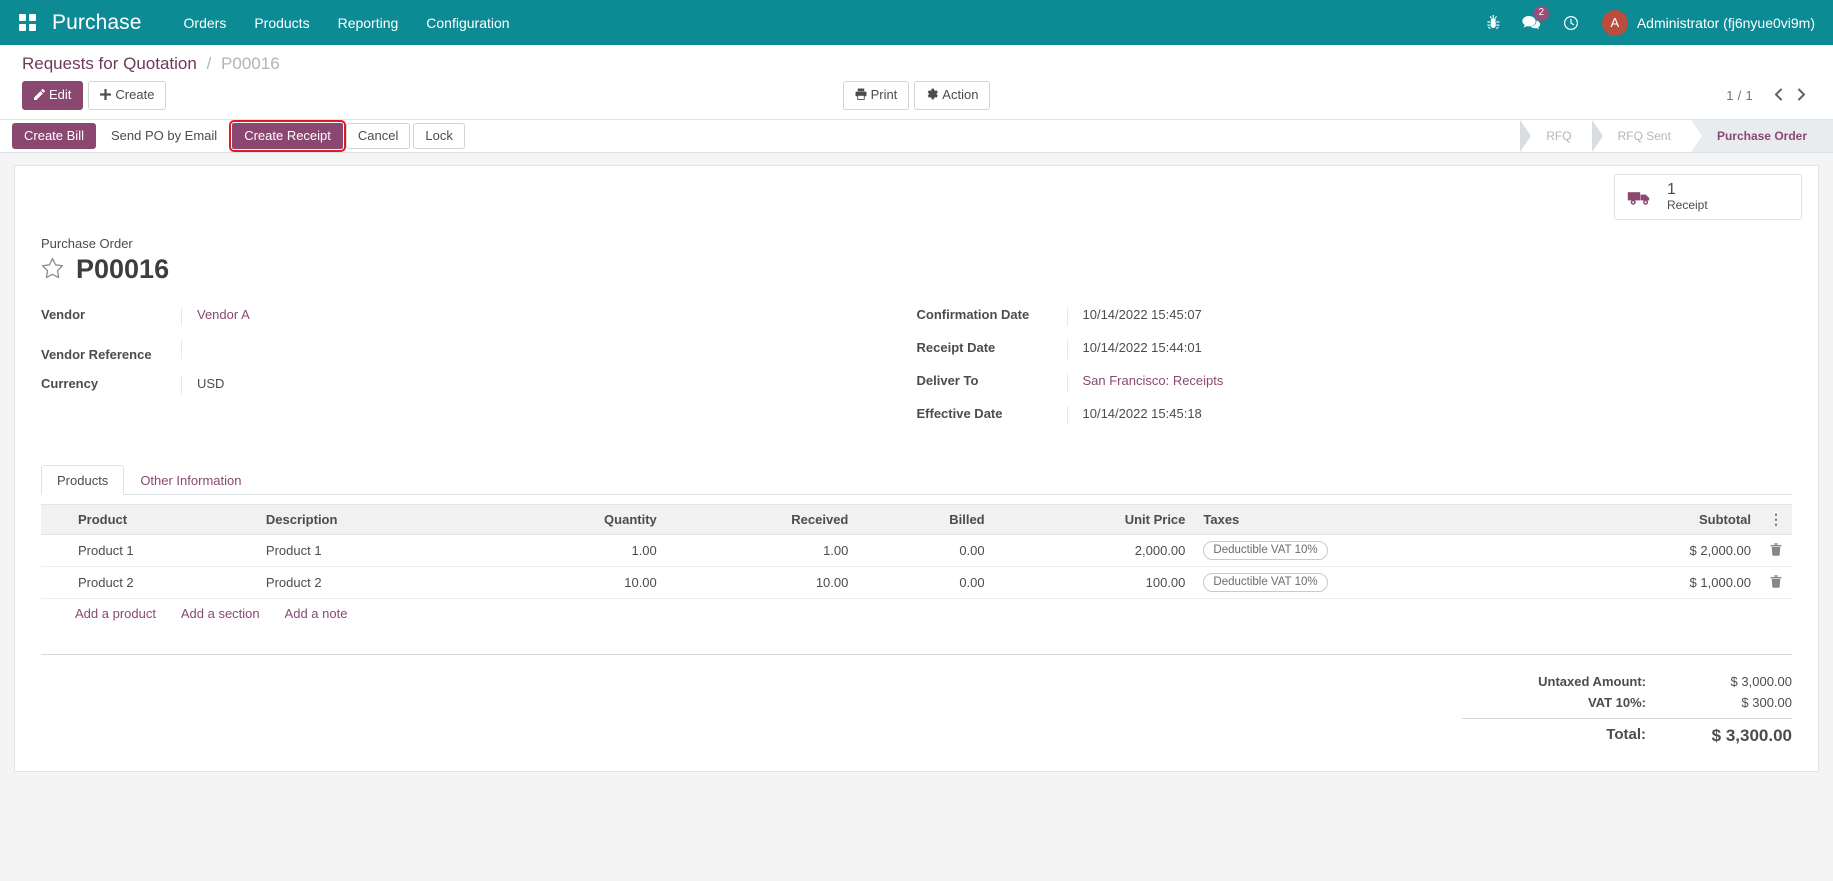 The height and width of the screenshot is (881, 1833). What do you see at coordinates (220, 613) in the screenshot?
I see `add-a-section-link: Add a section` at bounding box center [220, 613].